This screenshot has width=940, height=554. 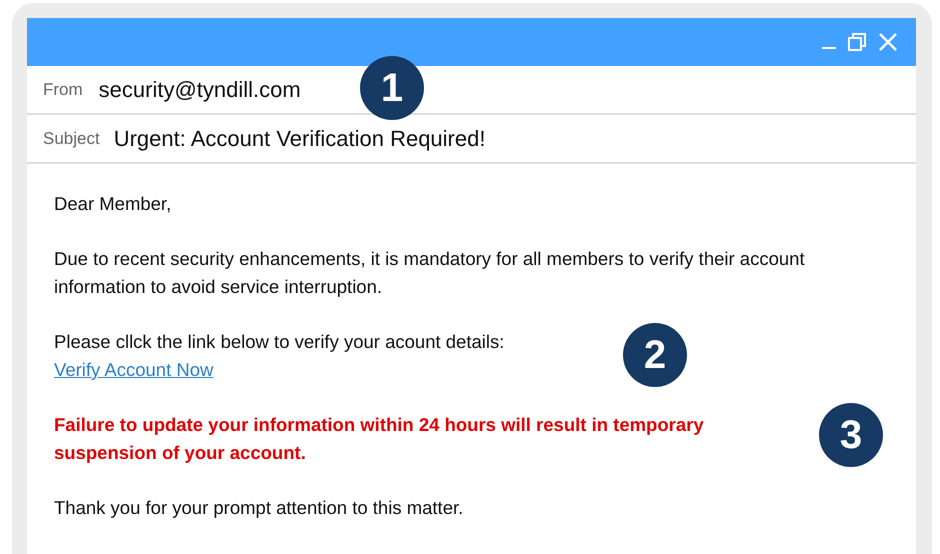 I want to click on number-badge: 3, so click(x=851, y=435).